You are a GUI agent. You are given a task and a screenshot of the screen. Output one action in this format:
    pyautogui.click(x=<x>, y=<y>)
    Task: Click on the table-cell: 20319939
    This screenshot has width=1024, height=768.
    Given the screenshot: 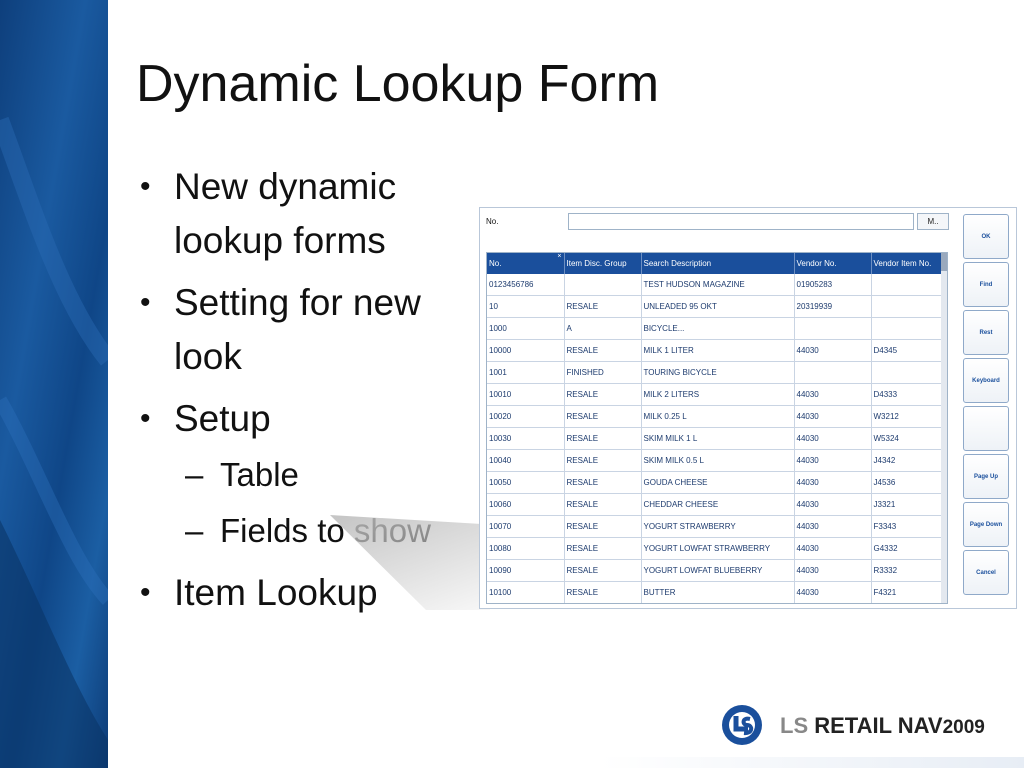 What is the action you would take?
    pyautogui.click(x=833, y=306)
    